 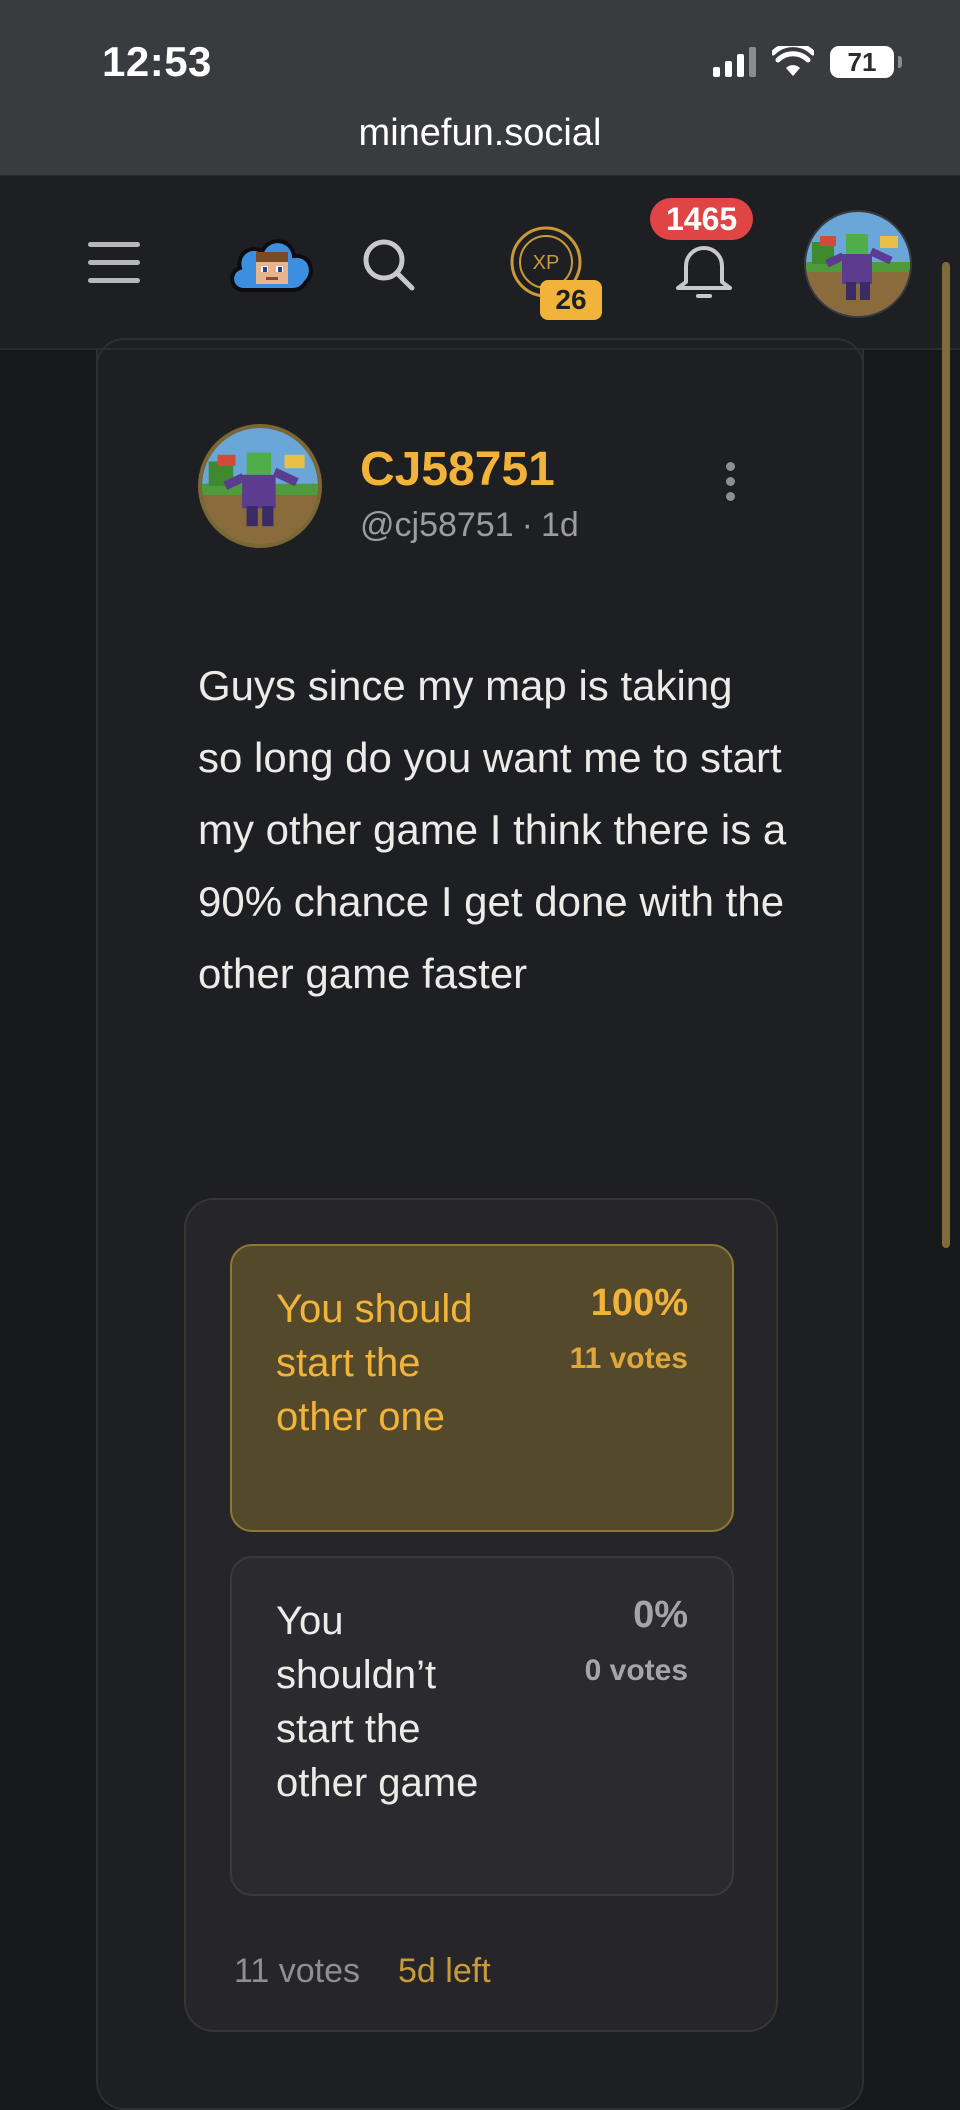 What do you see at coordinates (362, 1971) in the screenshot?
I see `poll-footer: 11 votes 5d left` at bounding box center [362, 1971].